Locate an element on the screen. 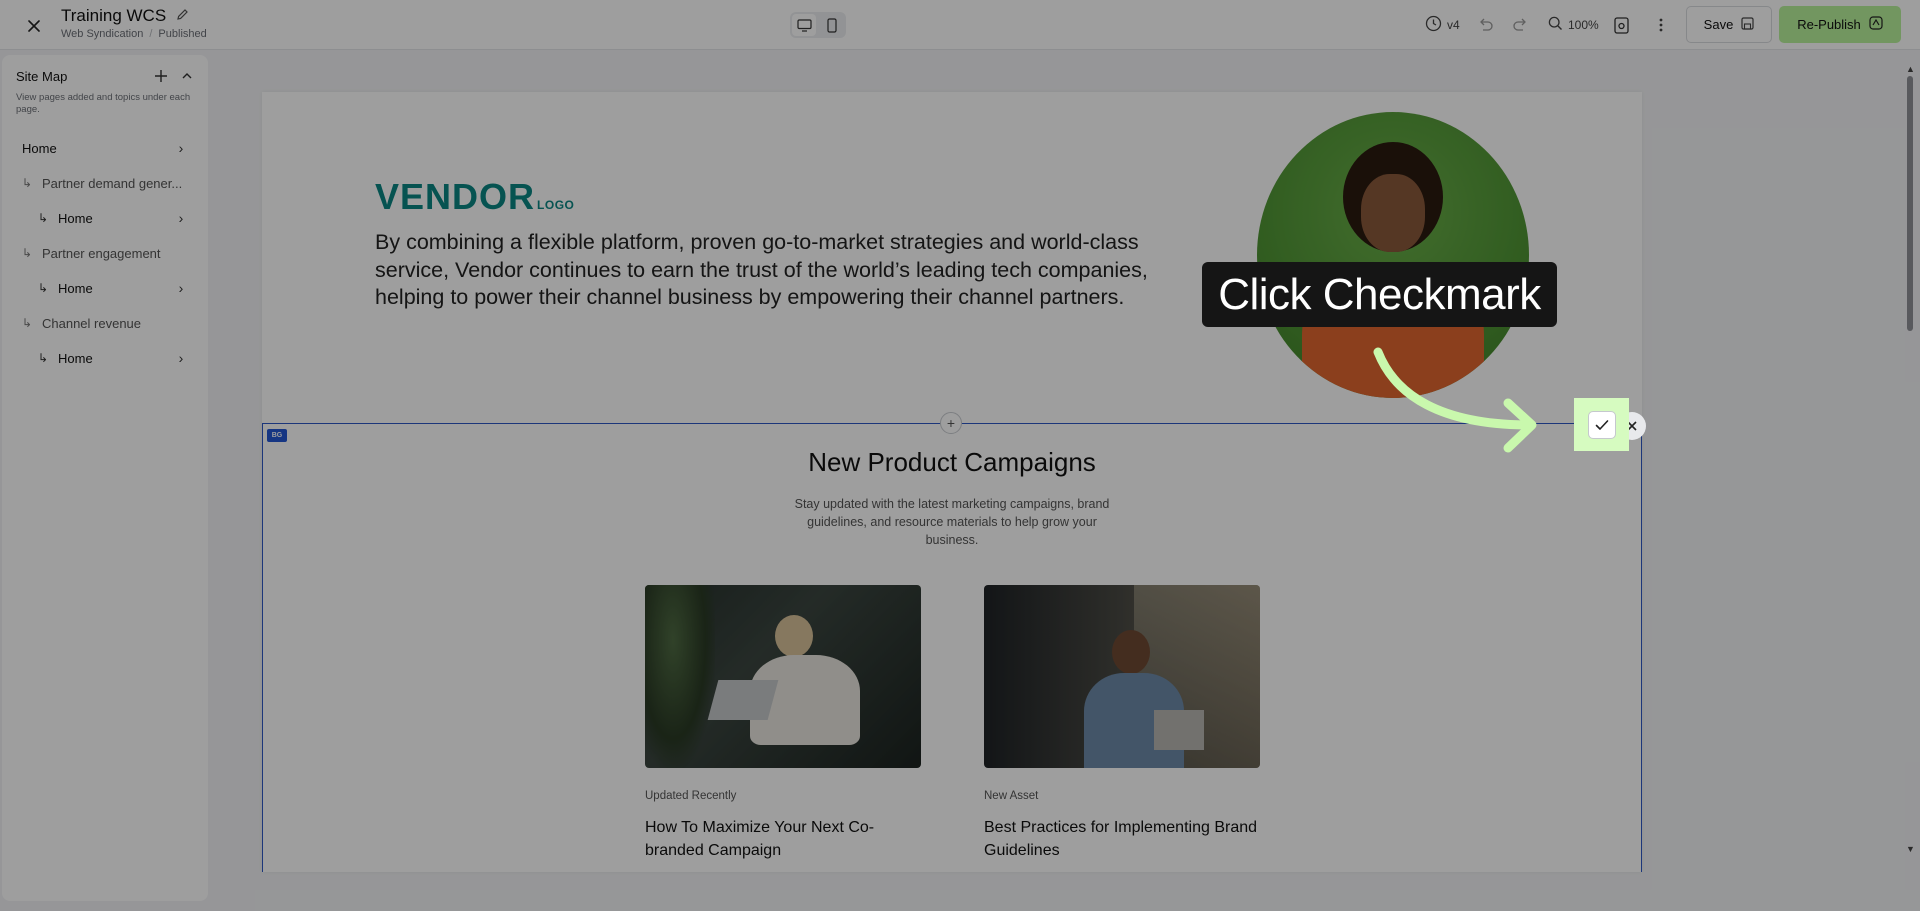  person-face is located at coordinates (1393, 213).